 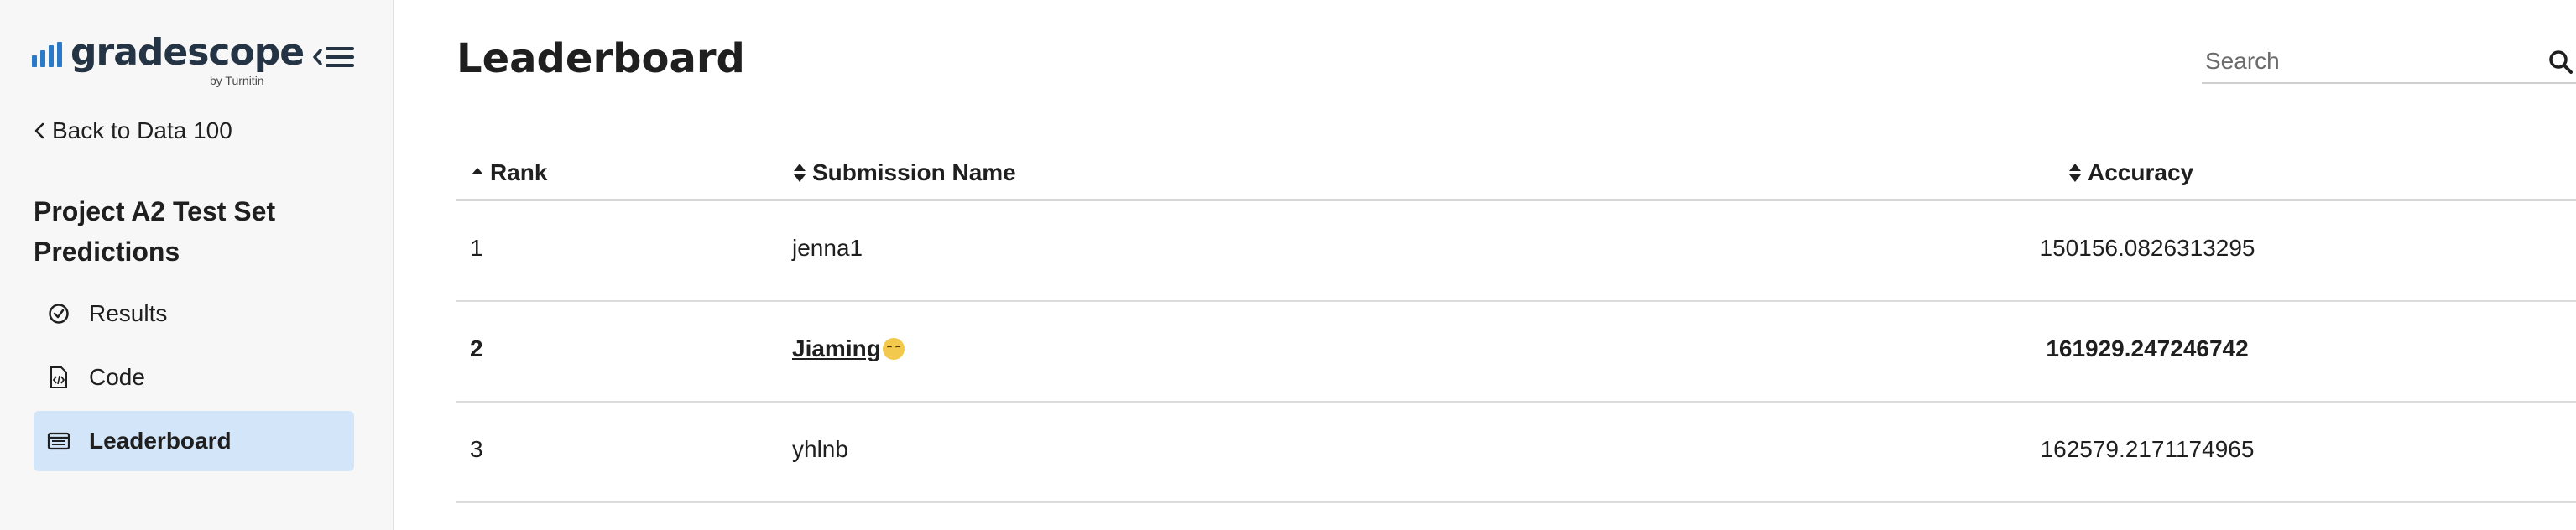 What do you see at coordinates (2147, 449) in the screenshot?
I see `accuracy-cell: 162579.2171174965` at bounding box center [2147, 449].